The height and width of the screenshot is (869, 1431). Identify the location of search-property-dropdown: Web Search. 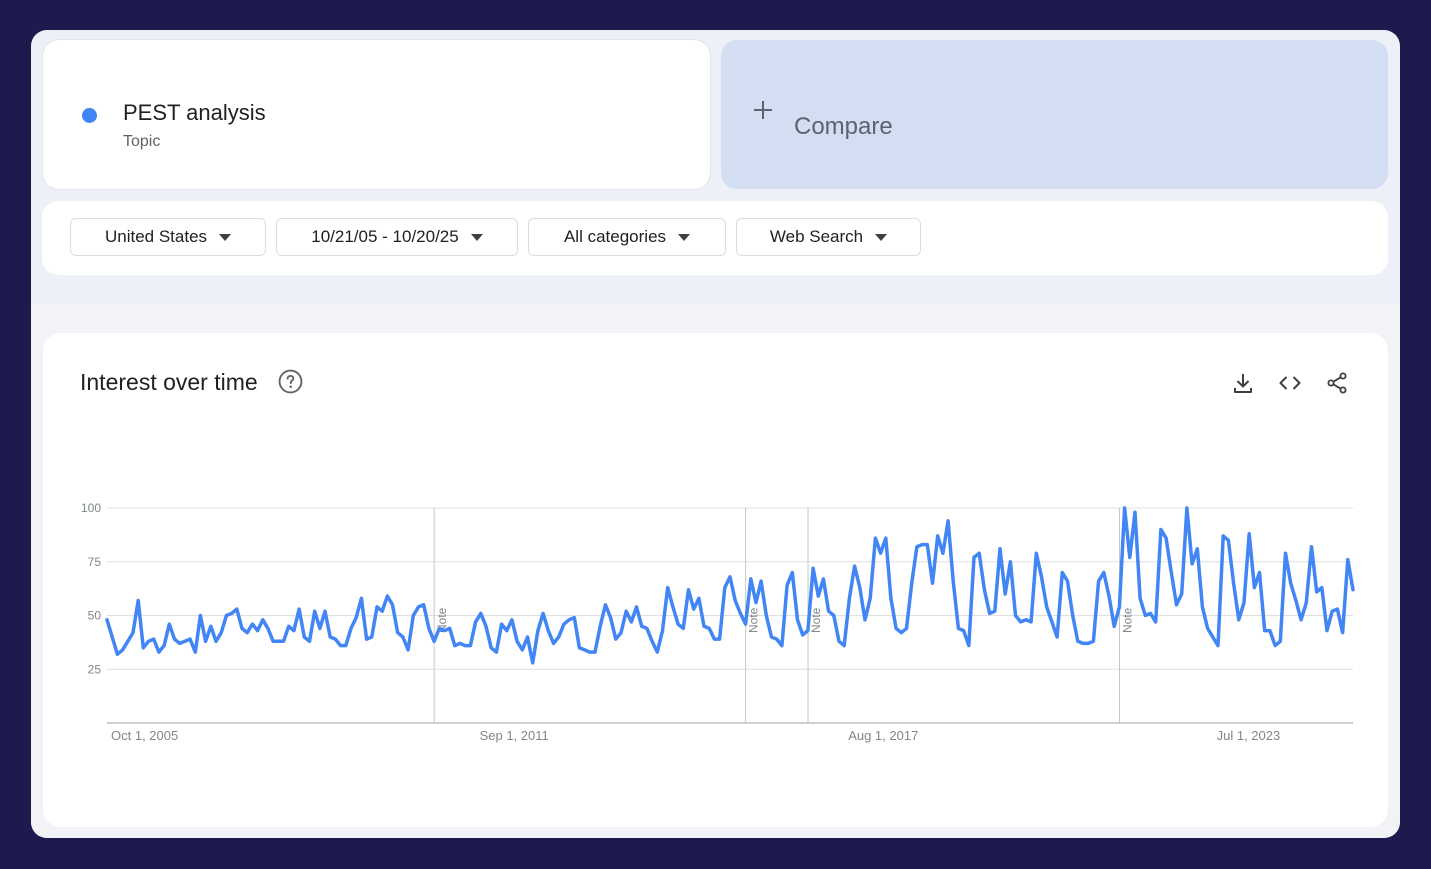
(828, 237).